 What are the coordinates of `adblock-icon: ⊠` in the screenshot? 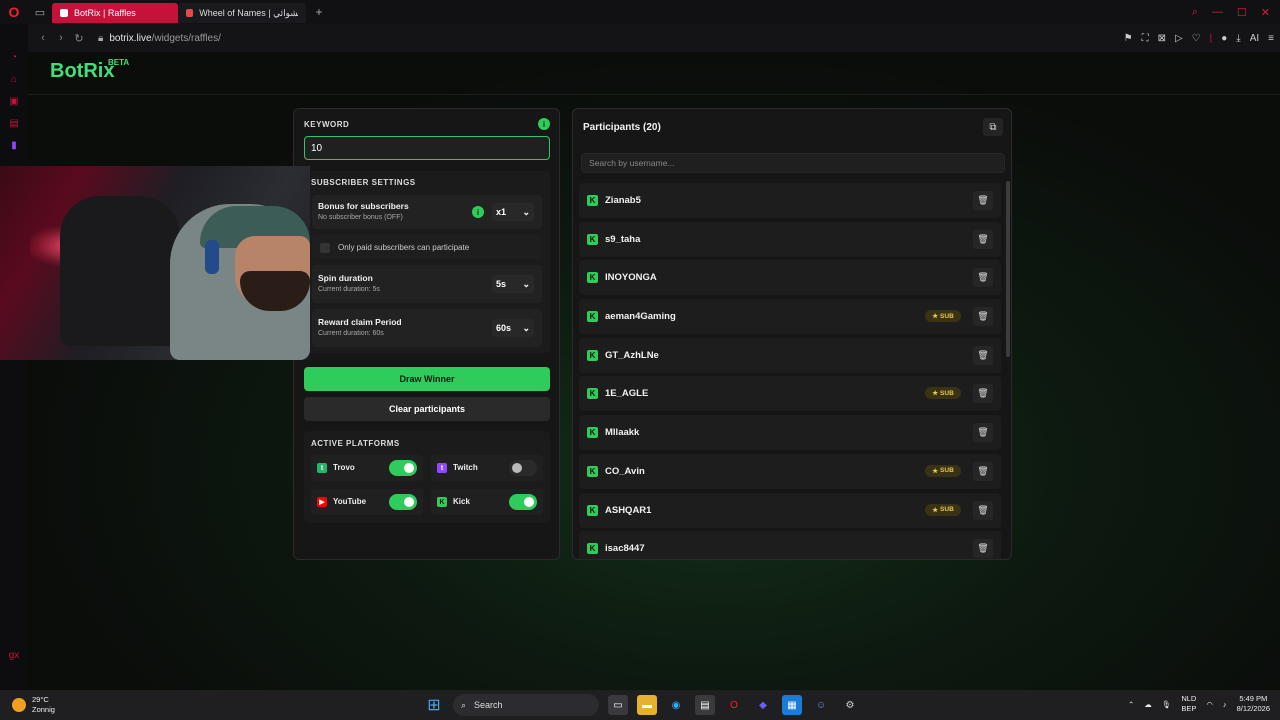 It's located at (1162, 38).